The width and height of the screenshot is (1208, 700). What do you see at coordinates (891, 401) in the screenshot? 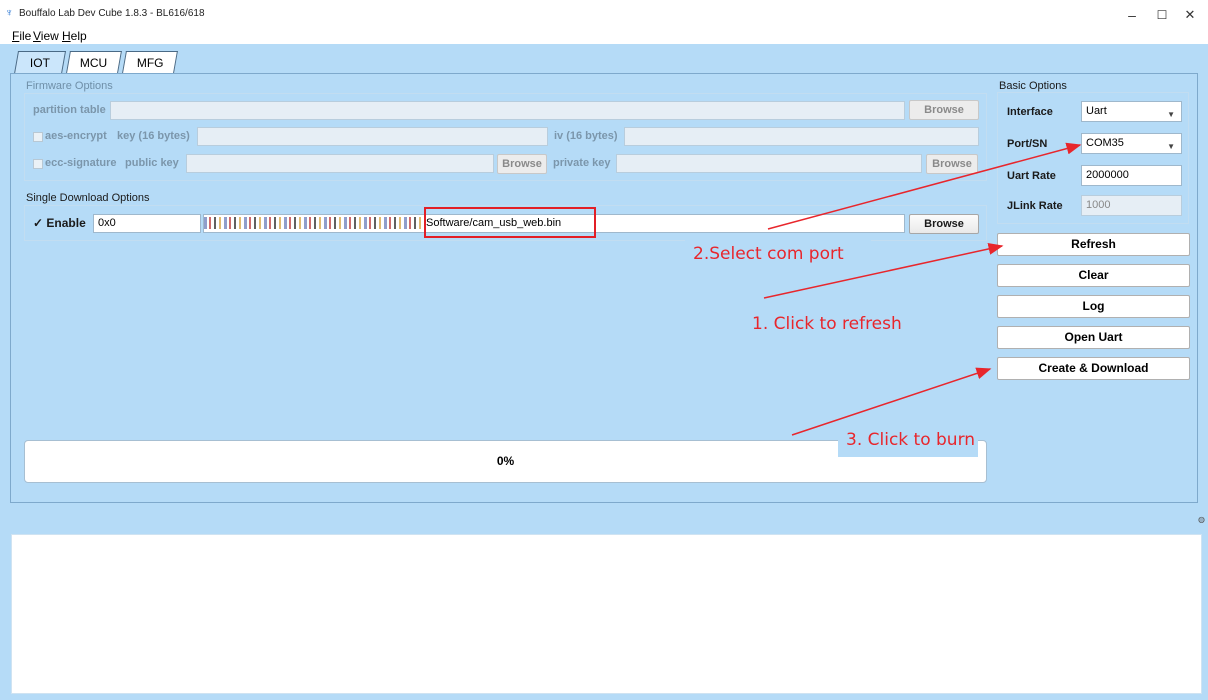
I see `arrow-to-download` at bounding box center [891, 401].